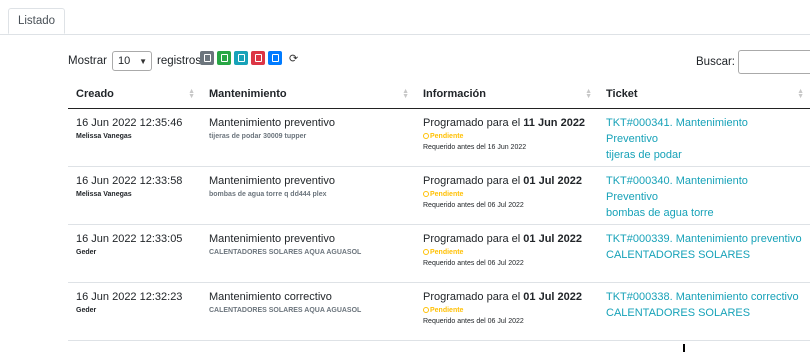 The image size is (810, 352). I want to click on csv-icon, so click(241, 58).